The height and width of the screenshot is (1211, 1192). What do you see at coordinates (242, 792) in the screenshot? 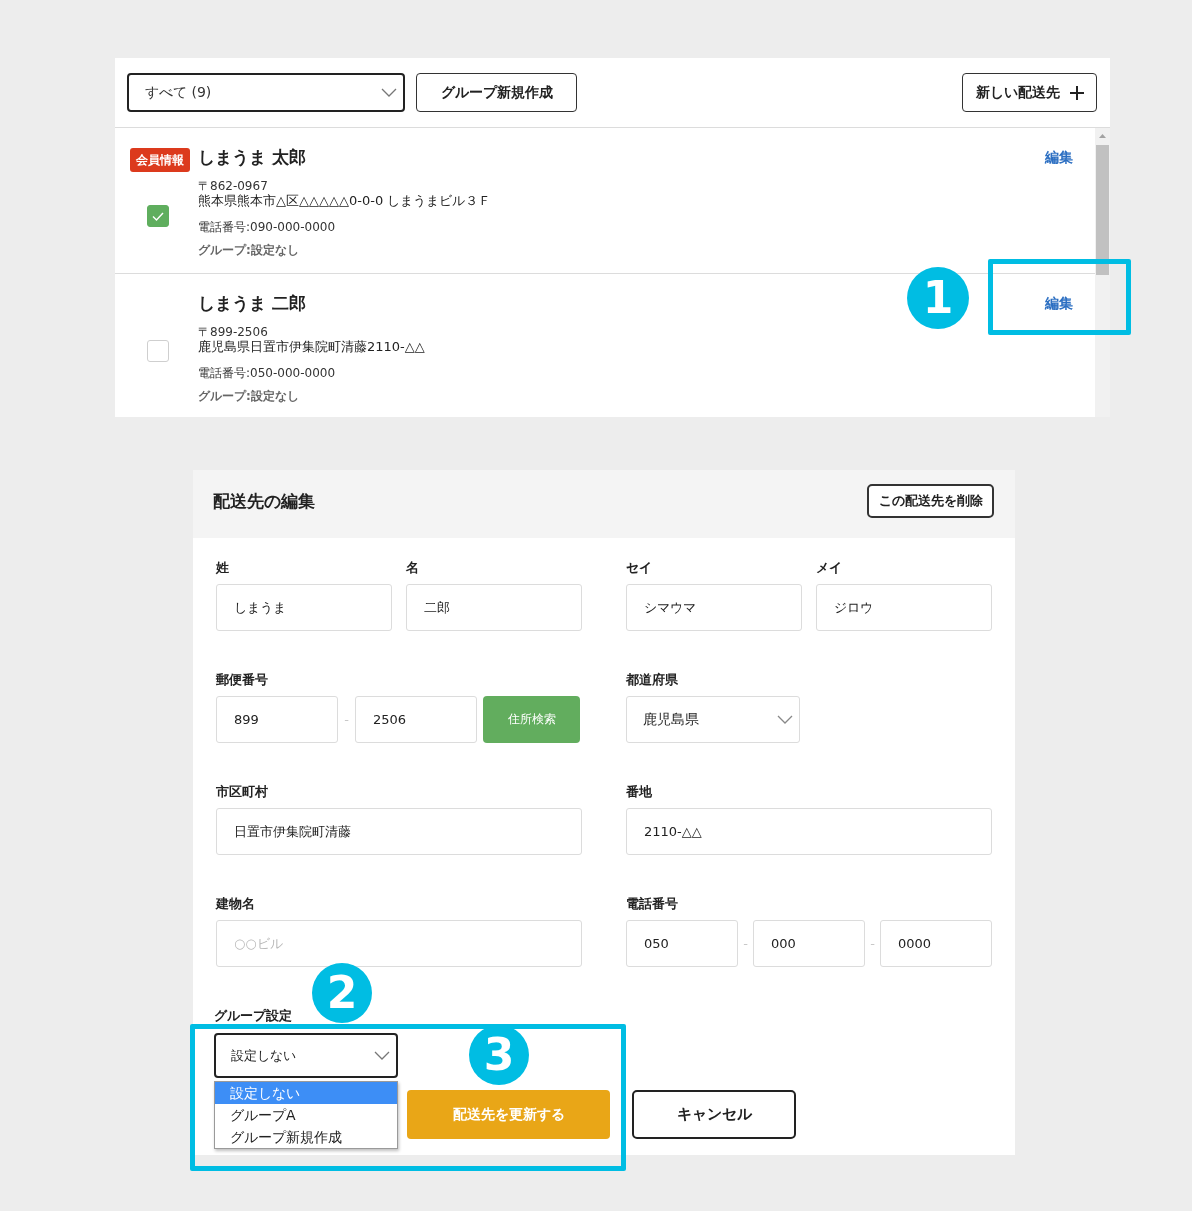
I see `field-label: 市区町村` at bounding box center [242, 792].